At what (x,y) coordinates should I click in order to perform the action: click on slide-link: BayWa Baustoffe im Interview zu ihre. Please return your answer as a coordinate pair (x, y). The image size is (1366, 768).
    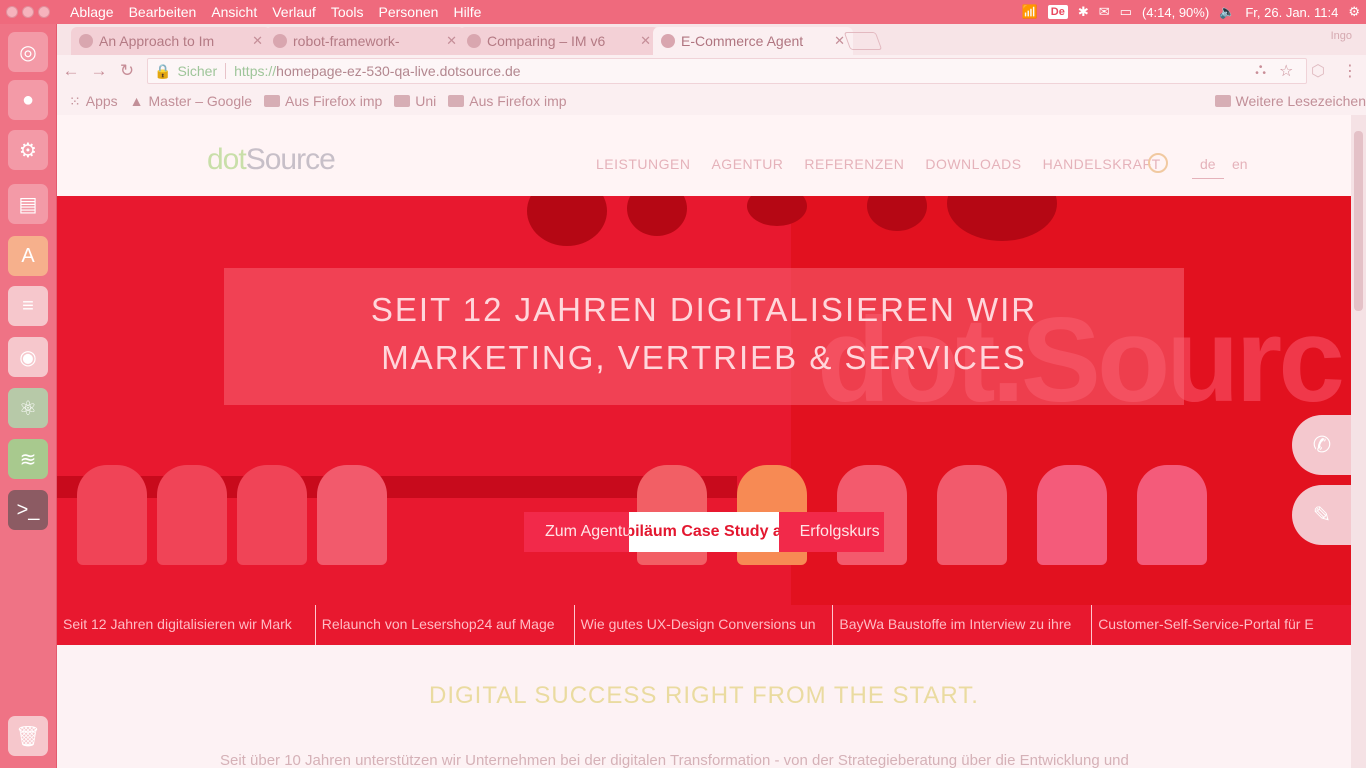
    Looking at the image, I should click on (963, 625).